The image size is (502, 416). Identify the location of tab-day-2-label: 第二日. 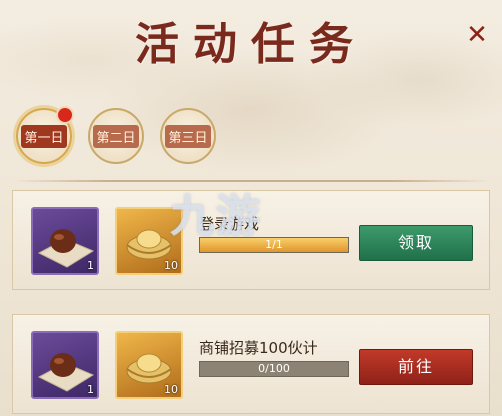
(116, 136).